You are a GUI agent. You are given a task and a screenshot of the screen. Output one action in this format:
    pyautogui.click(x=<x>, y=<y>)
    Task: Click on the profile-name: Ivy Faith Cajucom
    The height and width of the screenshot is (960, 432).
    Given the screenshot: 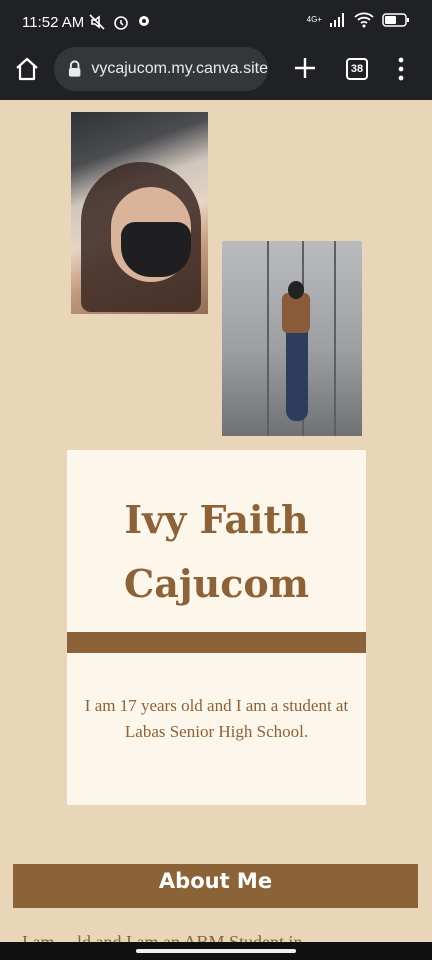 What is the action you would take?
    pyautogui.click(x=216, y=551)
    